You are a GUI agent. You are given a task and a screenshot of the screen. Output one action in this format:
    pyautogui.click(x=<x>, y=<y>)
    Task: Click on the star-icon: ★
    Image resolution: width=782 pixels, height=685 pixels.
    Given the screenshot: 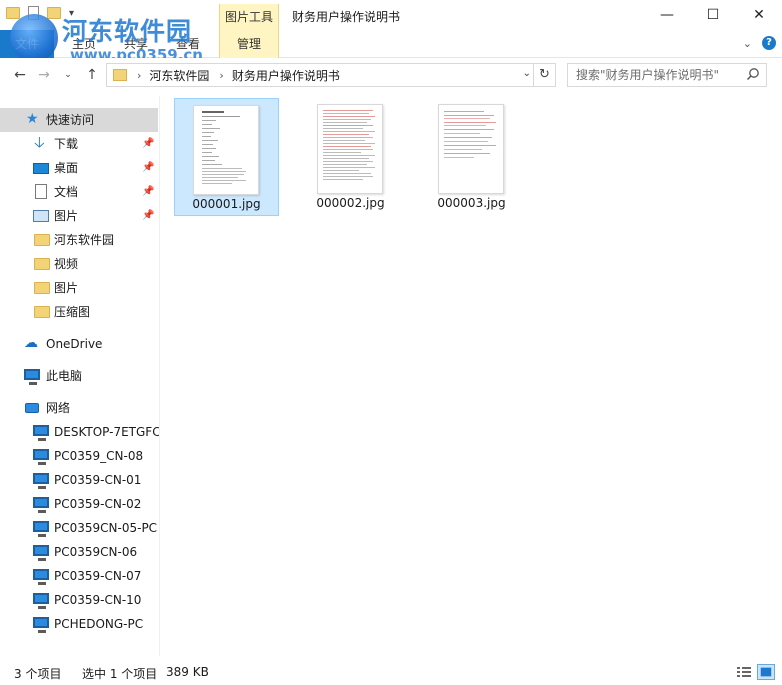 What is the action you would take?
    pyautogui.click(x=32, y=119)
    